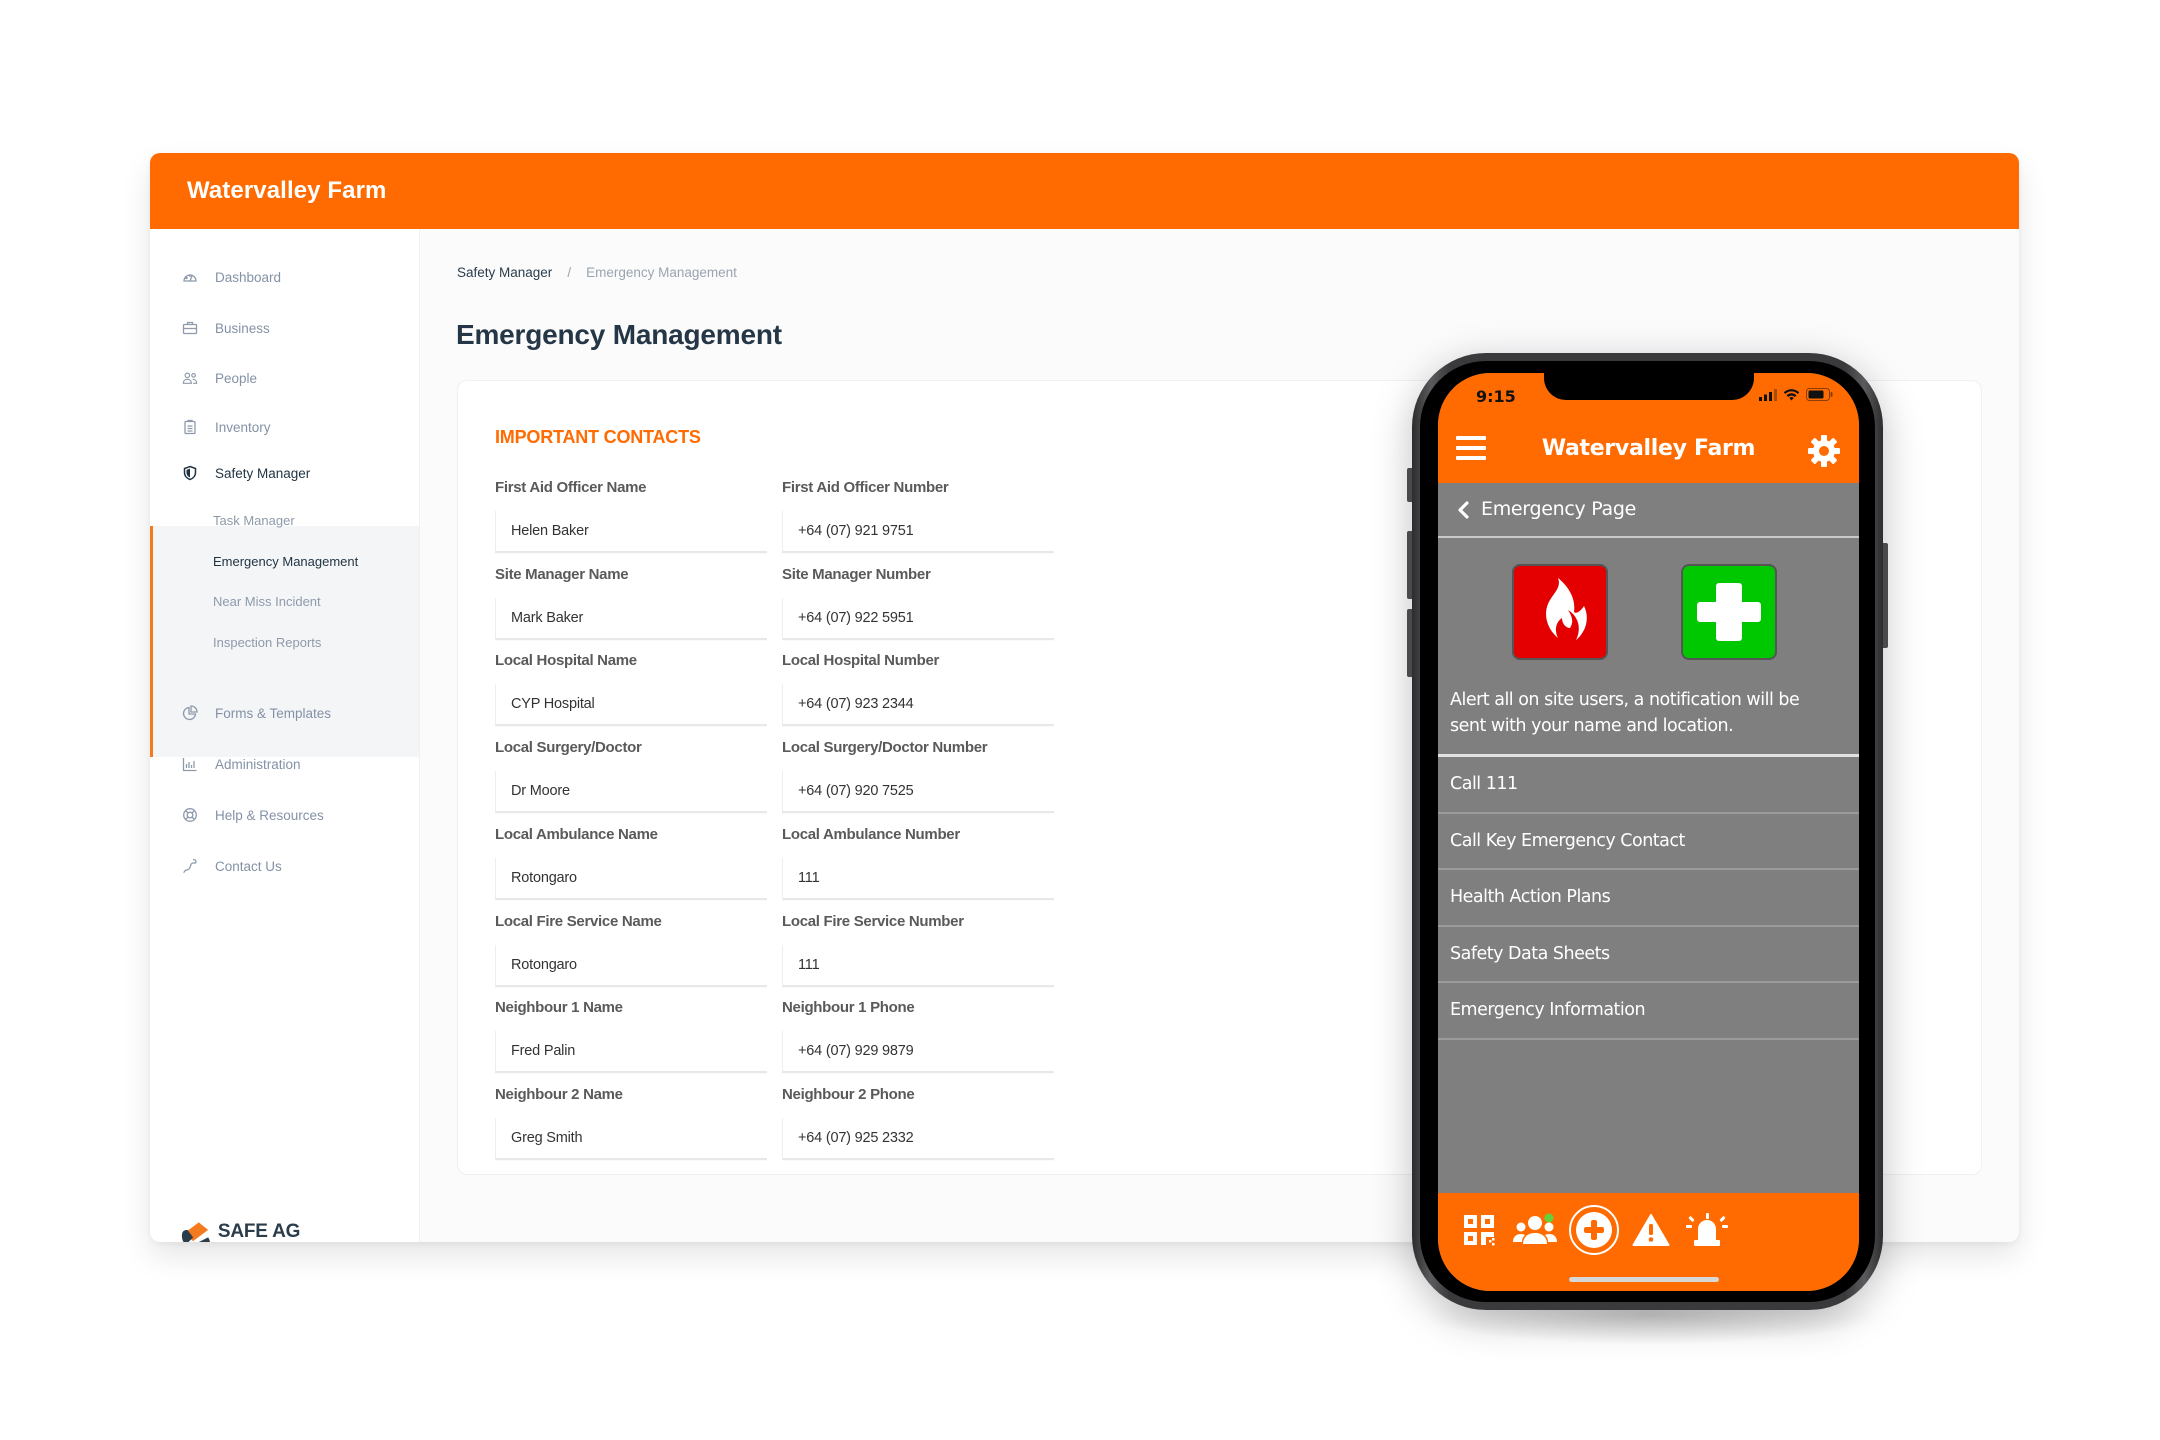 This screenshot has height=1440, width=2160. What do you see at coordinates (571, 487) in the screenshot?
I see `field-label: First Aid Officer Name` at bounding box center [571, 487].